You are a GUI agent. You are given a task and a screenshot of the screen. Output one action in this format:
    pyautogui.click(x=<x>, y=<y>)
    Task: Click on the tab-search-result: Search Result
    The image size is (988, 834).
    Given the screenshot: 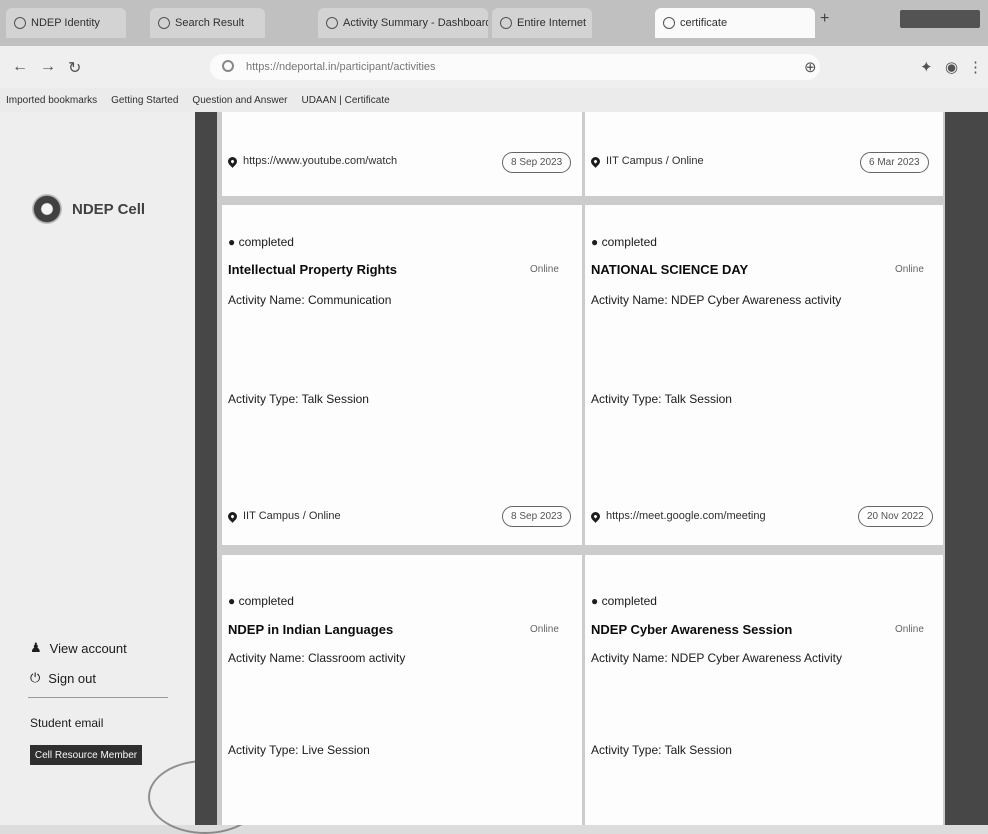 What is the action you would take?
    pyautogui.click(x=207, y=23)
    